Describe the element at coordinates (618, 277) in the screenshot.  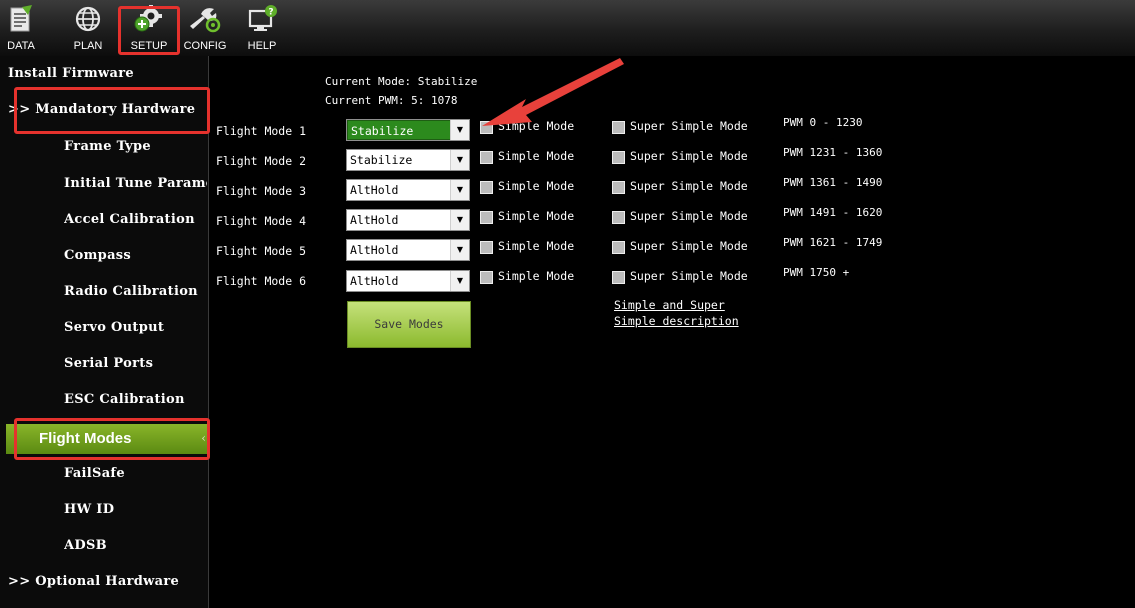
I see `flight-mode-6-super-simple-checkbox` at that location.